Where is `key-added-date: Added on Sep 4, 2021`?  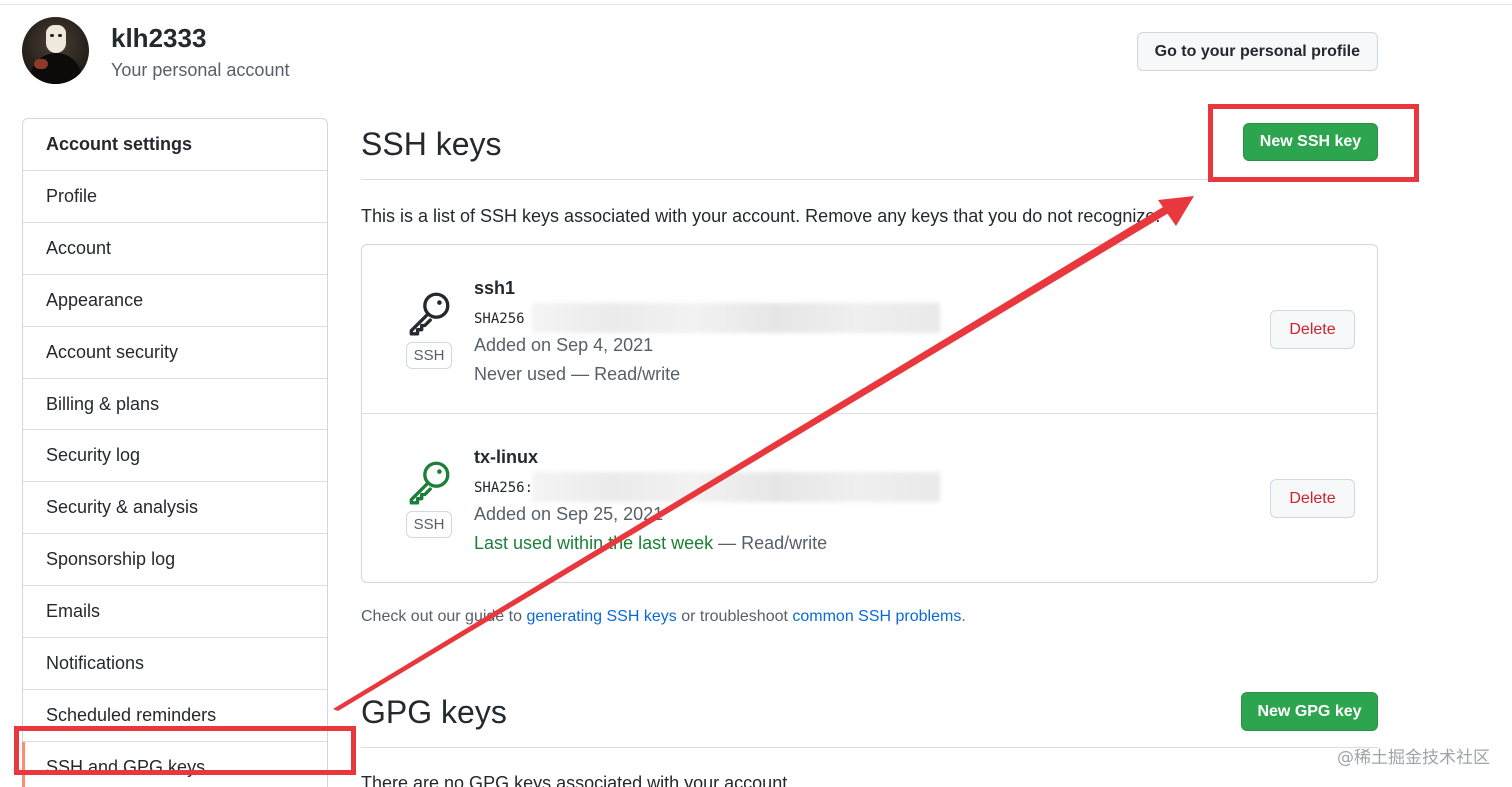 key-added-date: Added on Sep 4, 2021 is located at coordinates (564, 345).